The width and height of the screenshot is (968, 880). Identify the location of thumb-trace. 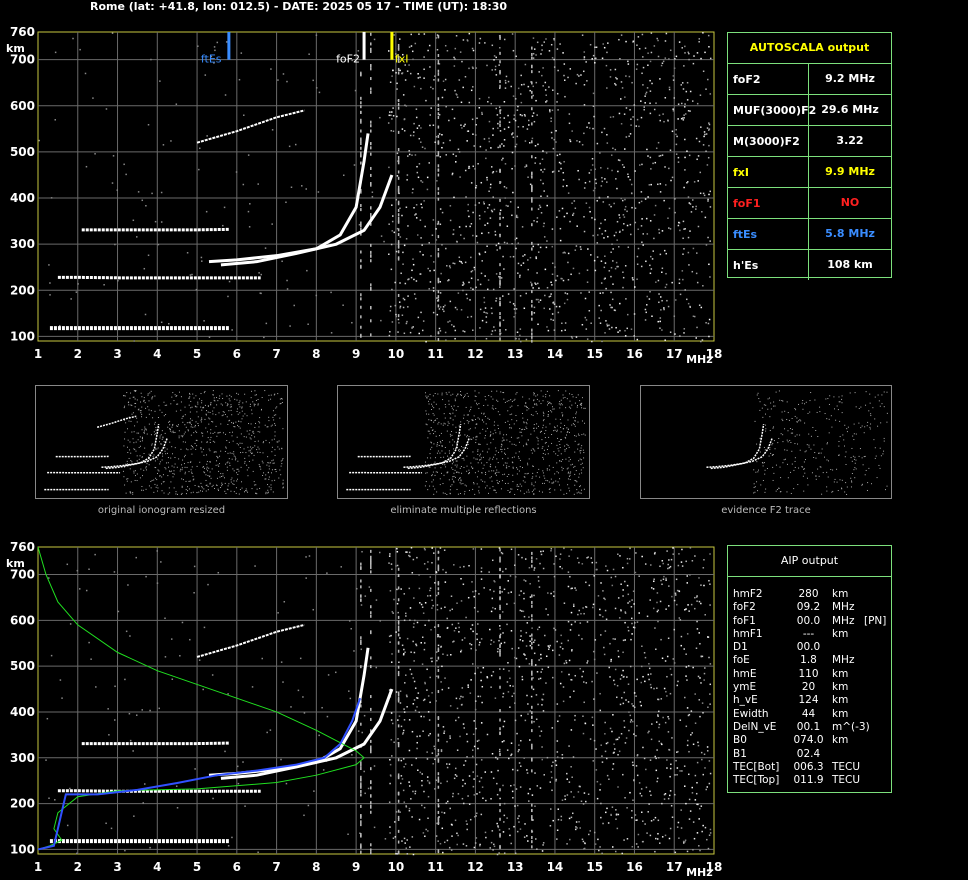
(136, 453).